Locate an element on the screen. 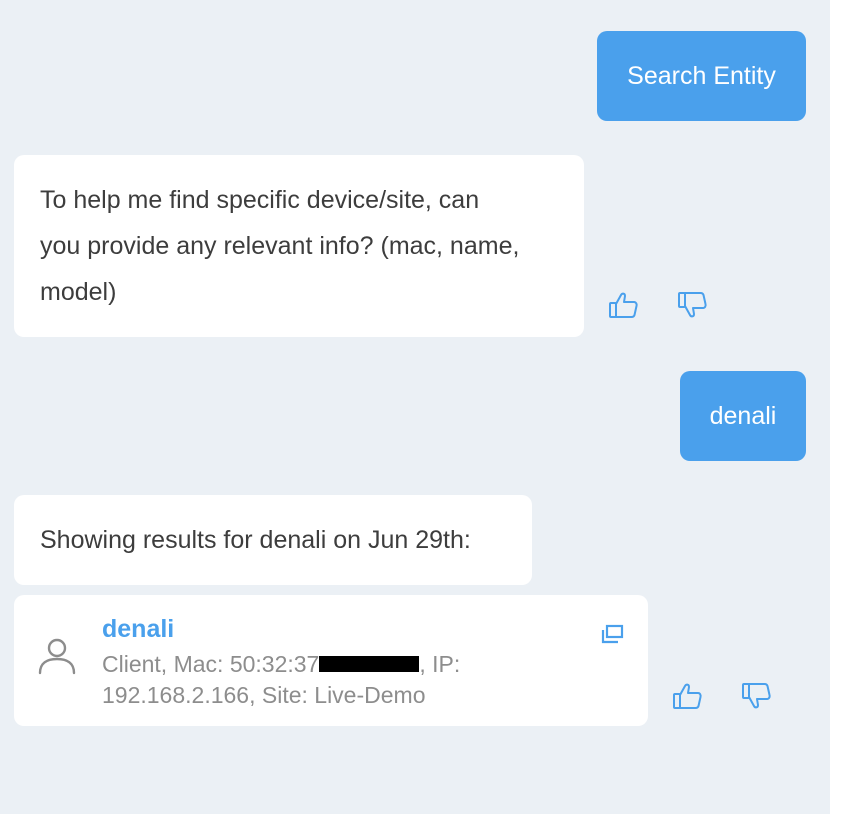 The height and width of the screenshot is (814, 853). user-message-text: denali is located at coordinates (743, 415).